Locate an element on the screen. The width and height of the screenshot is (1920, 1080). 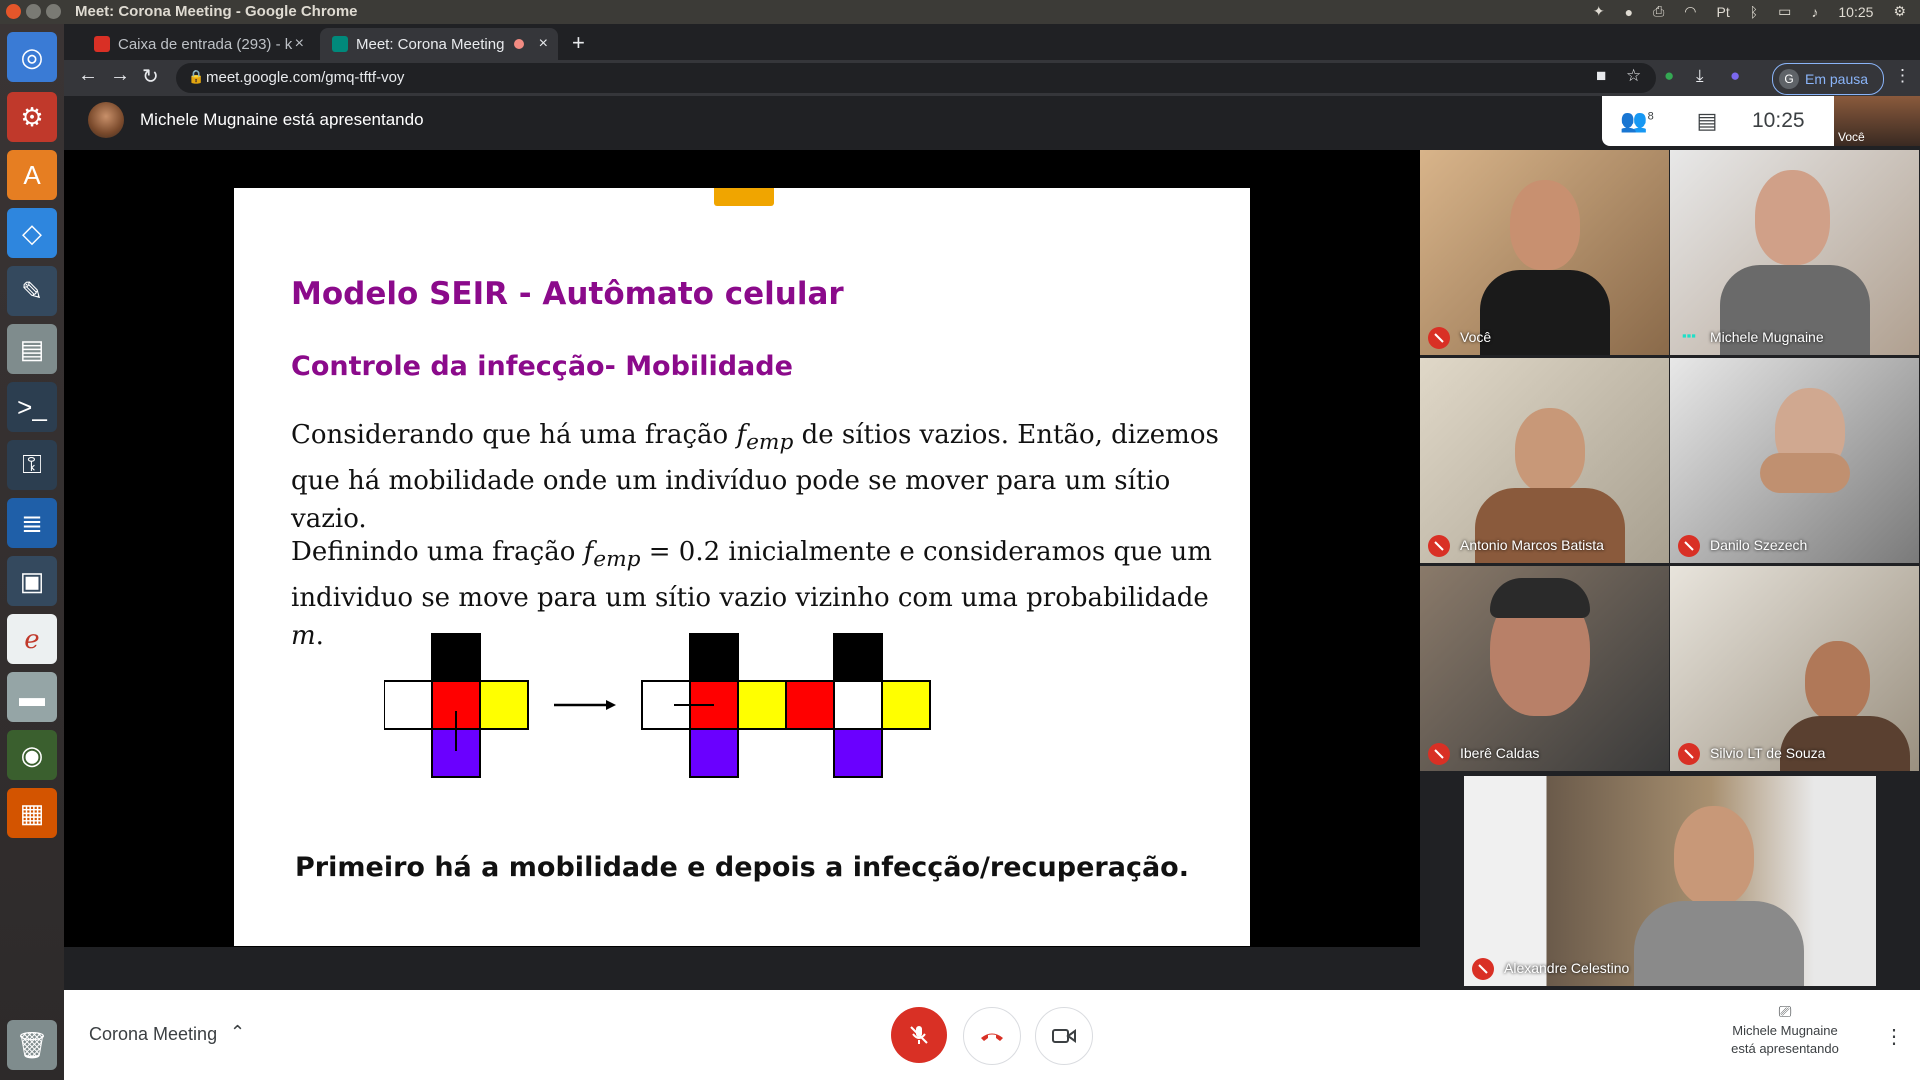
leave-call-button is located at coordinates (992, 1036).